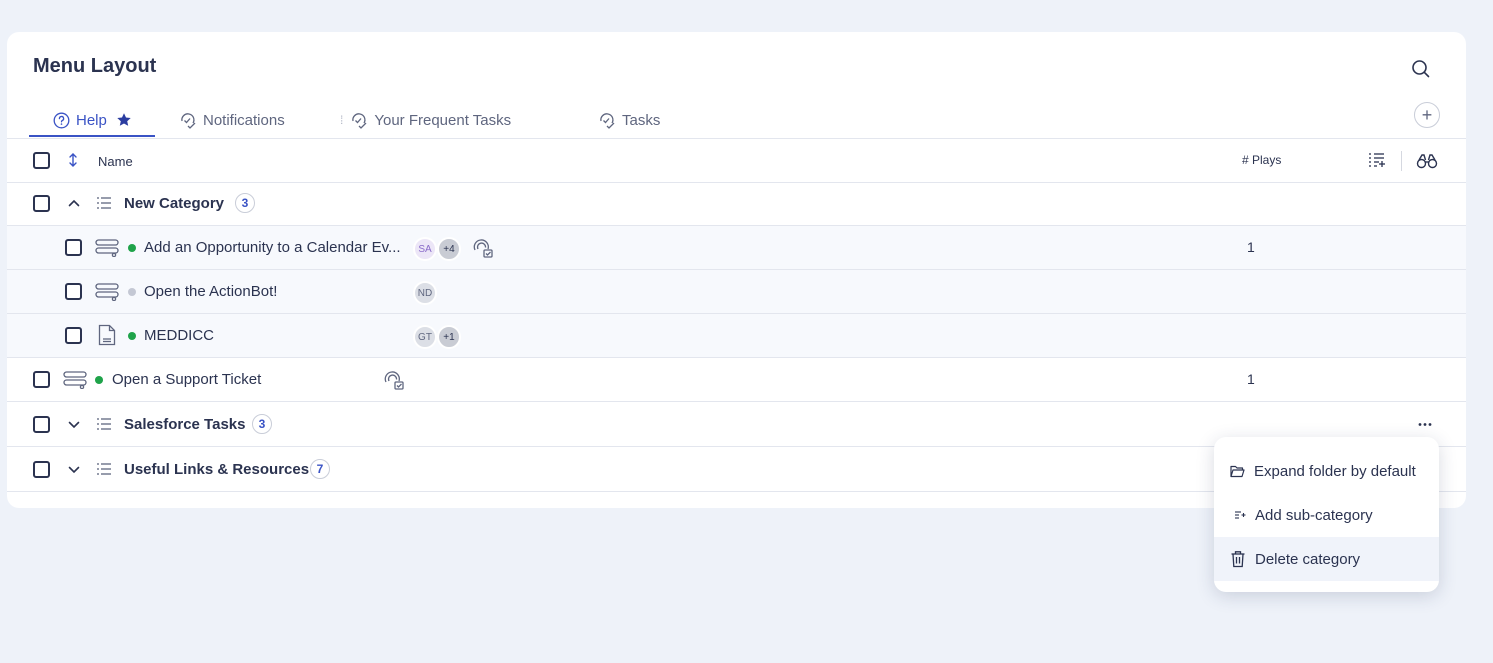 The image size is (1493, 663). I want to click on avatar: GT, so click(425, 337).